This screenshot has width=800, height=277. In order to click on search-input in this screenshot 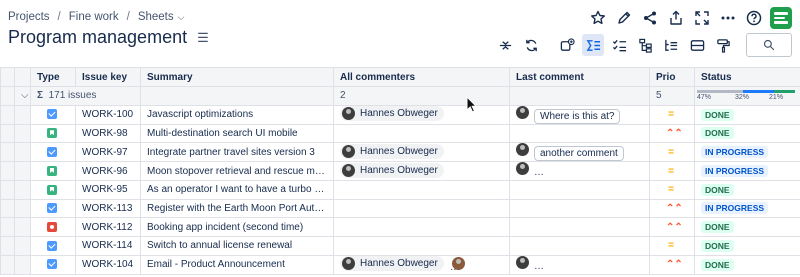, I will do `click(769, 45)`.